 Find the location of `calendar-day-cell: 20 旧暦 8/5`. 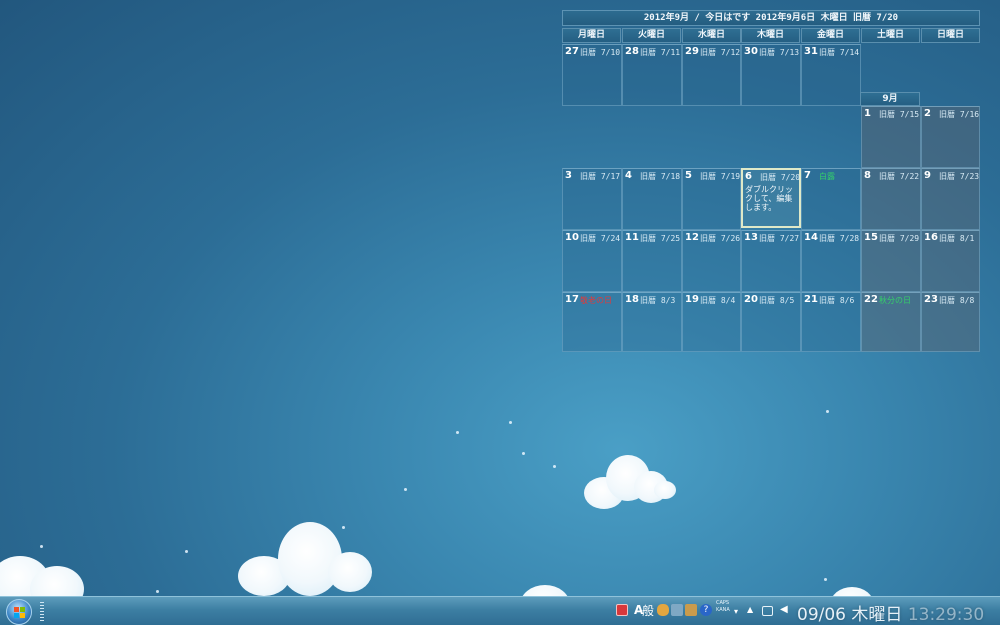

calendar-day-cell: 20 旧暦 8/5 is located at coordinates (771, 322).